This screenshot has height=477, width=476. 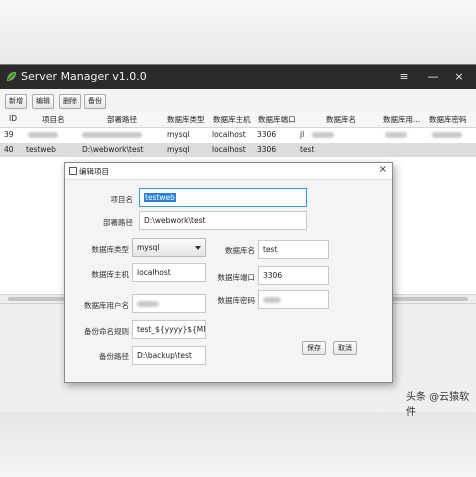 What do you see at coordinates (106, 305) in the screenshot?
I see `db-user-label: 数据库用户名` at bounding box center [106, 305].